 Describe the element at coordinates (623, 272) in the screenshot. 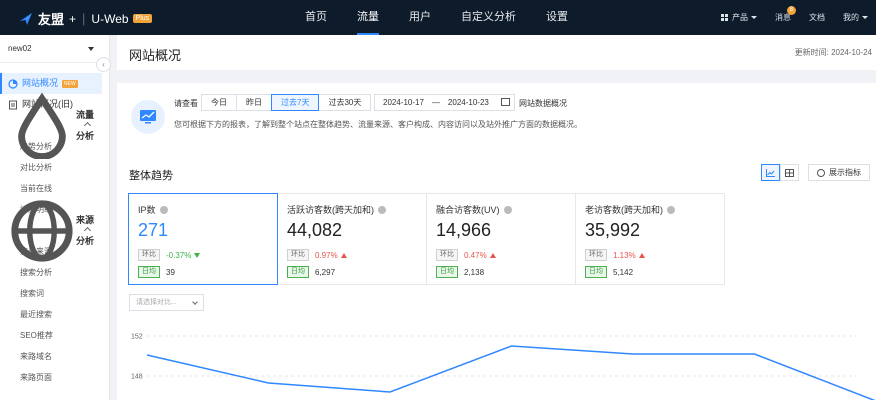

I see `avg-value: 5,142` at that location.